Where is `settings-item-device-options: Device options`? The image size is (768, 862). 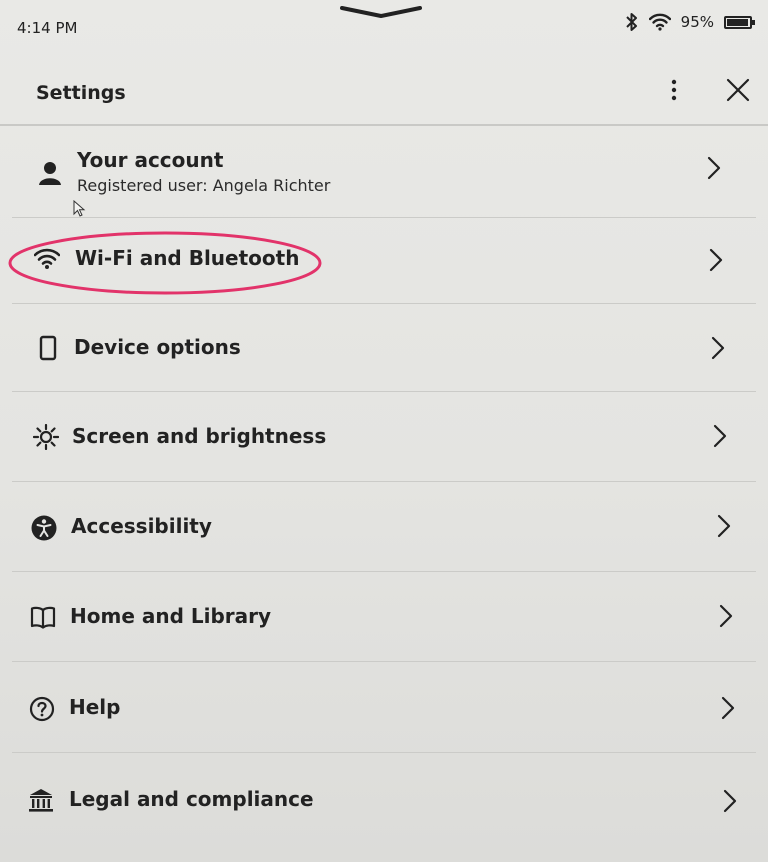 settings-item-device-options: Device options is located at coordinates (384, 348).